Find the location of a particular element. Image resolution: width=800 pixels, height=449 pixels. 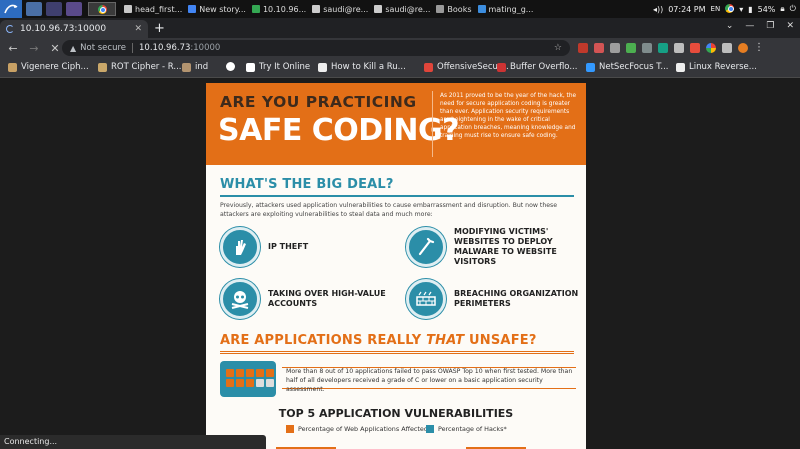

bookmark-item is located at coordinates (232, 66).